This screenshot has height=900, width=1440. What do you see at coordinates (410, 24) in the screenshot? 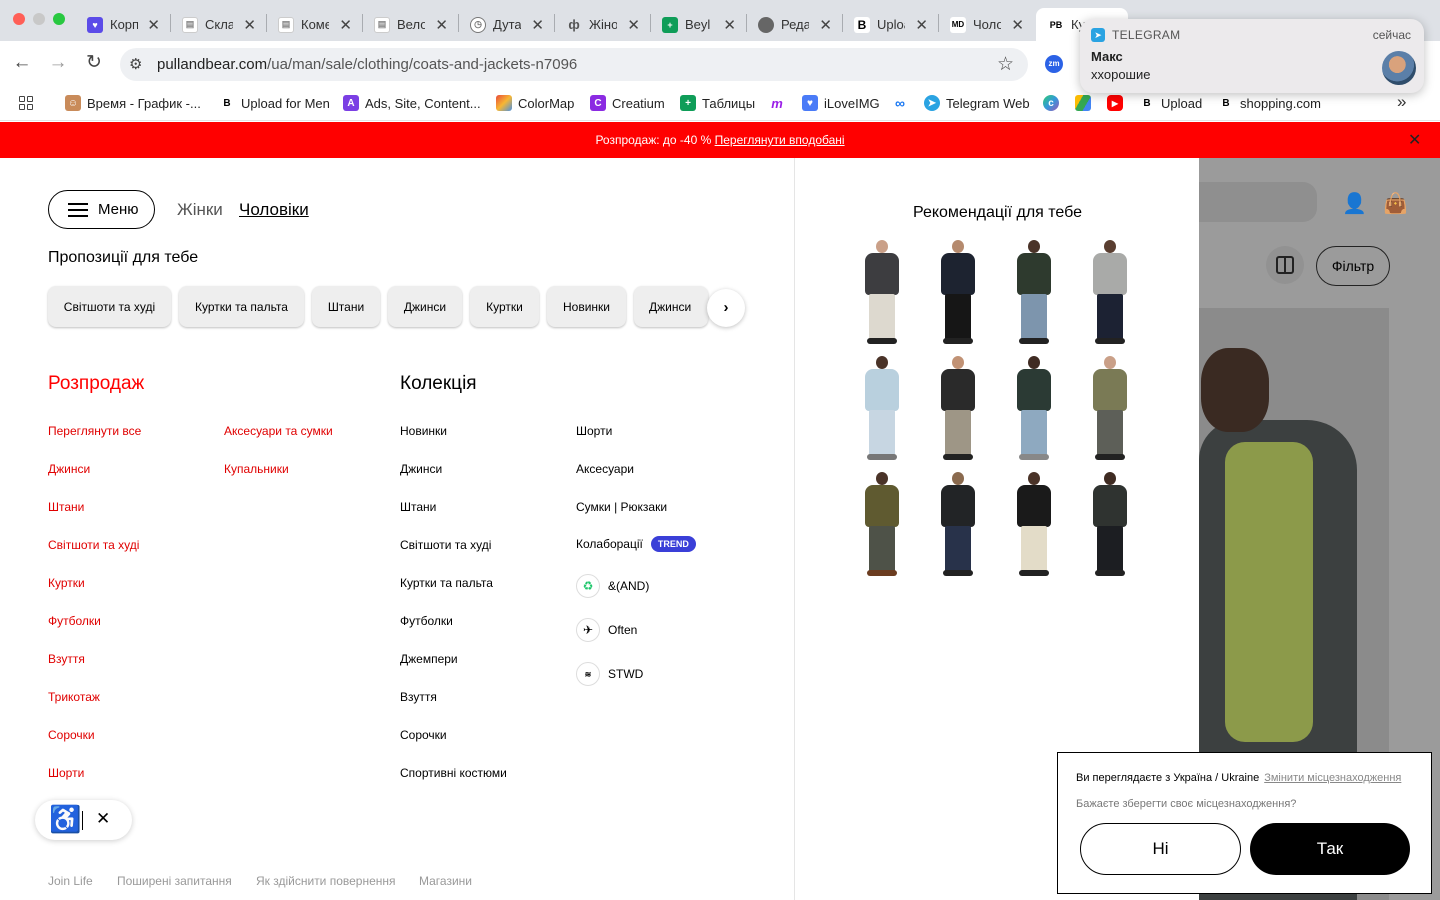
I see `browser-tab: ▤ Велосипед ✕` at bounding box center [410, 24].